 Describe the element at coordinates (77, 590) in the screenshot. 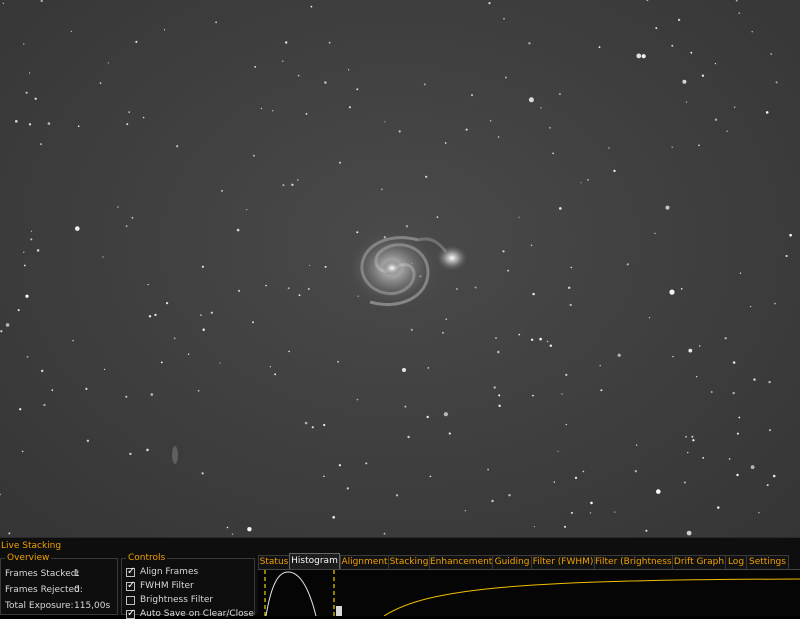

I see `frames-rejected-value: 0` at that location.